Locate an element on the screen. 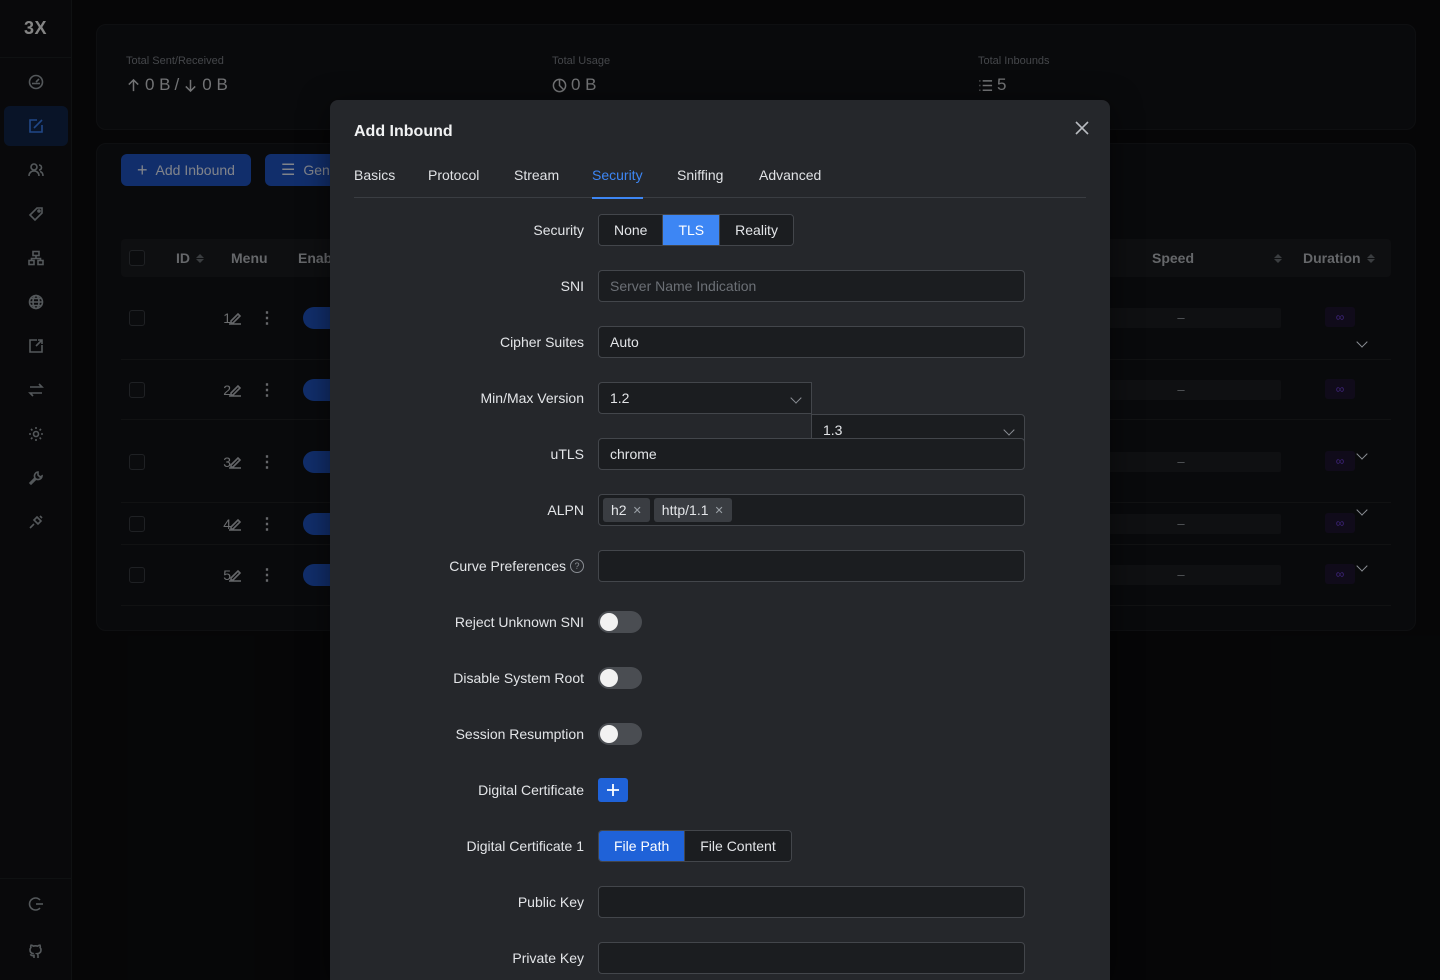  alpn-label: ALPN is located at coordinates (565, 510).